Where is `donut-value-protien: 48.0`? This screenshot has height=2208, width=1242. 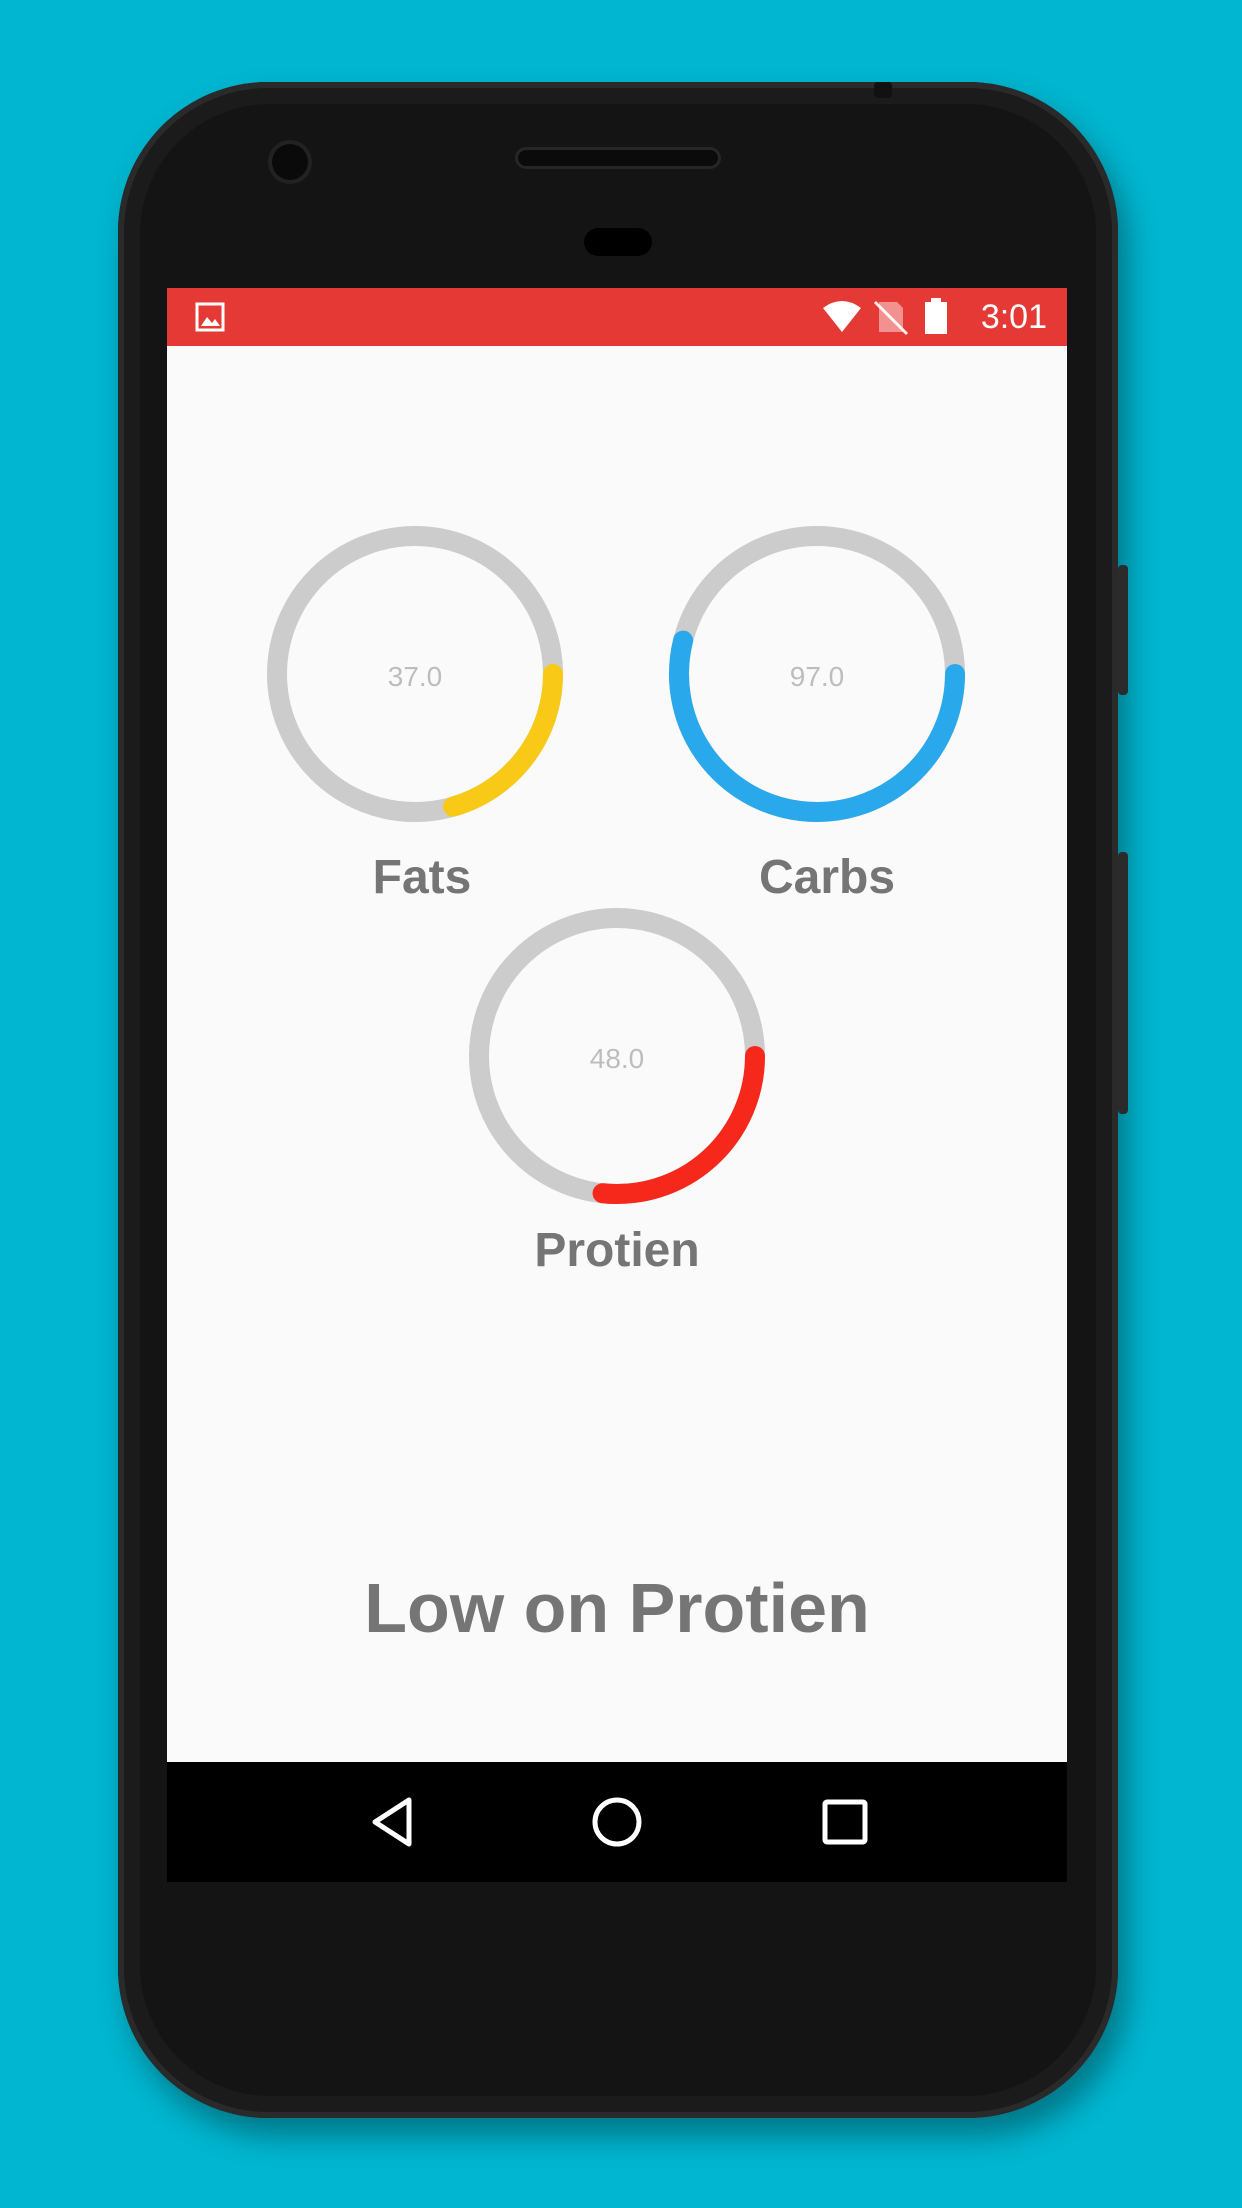
donut-value-protien: 48.0 is located at coordinates (617, 1058).